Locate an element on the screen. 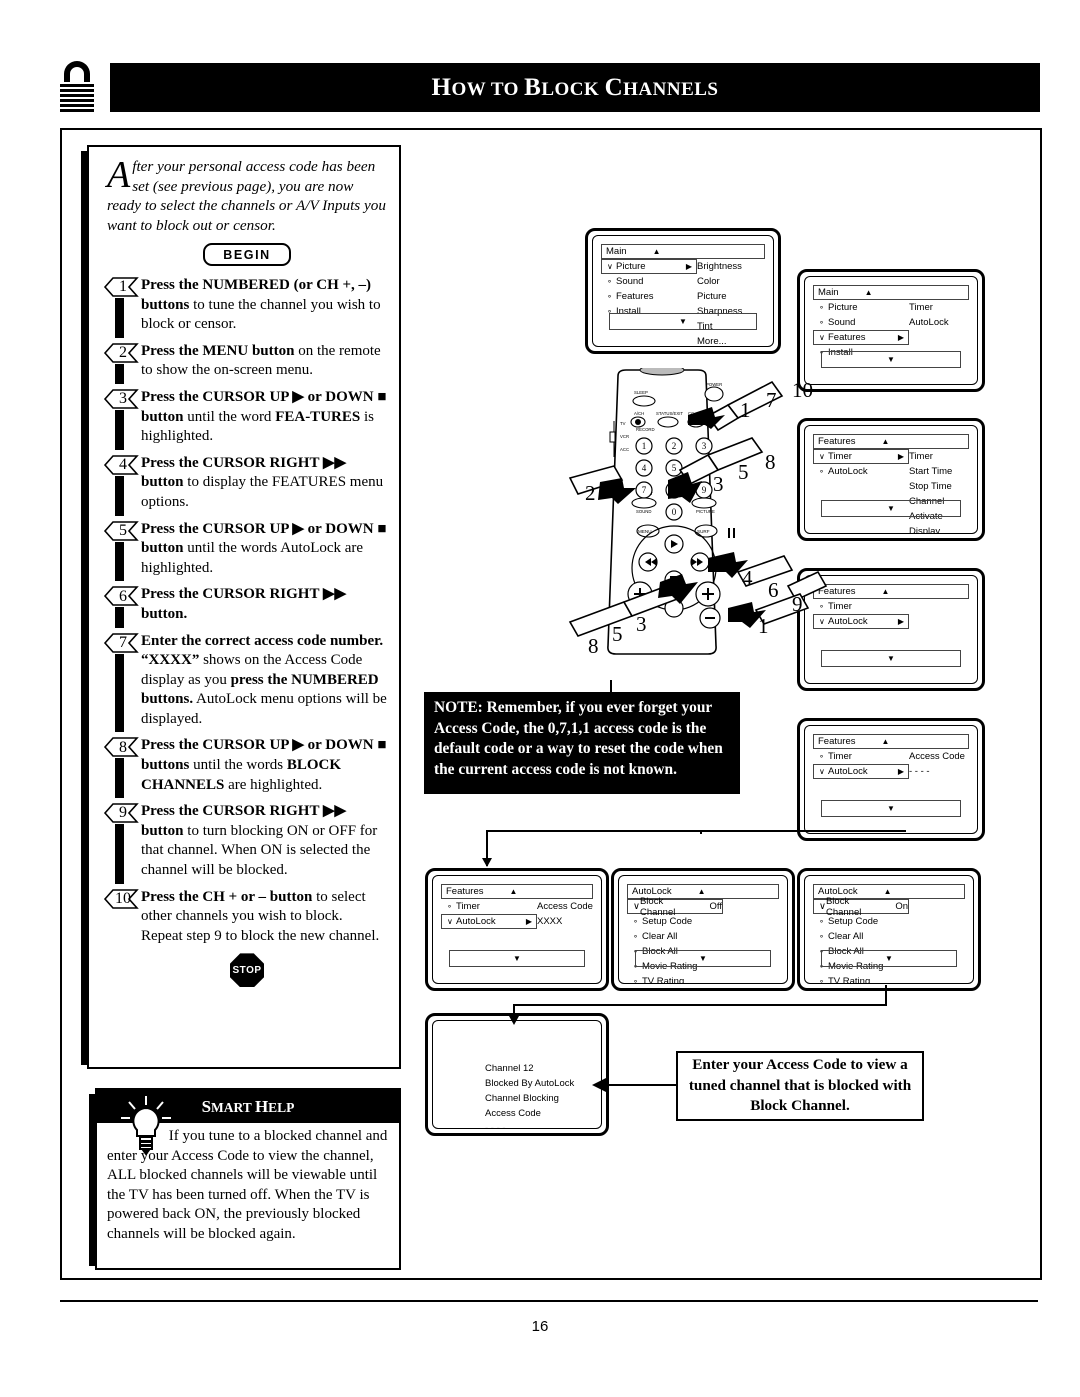 Image resolution: width=1080 pixels, height=1397 pixels. menu-option: - - - - is located at coordinates (939, 771).